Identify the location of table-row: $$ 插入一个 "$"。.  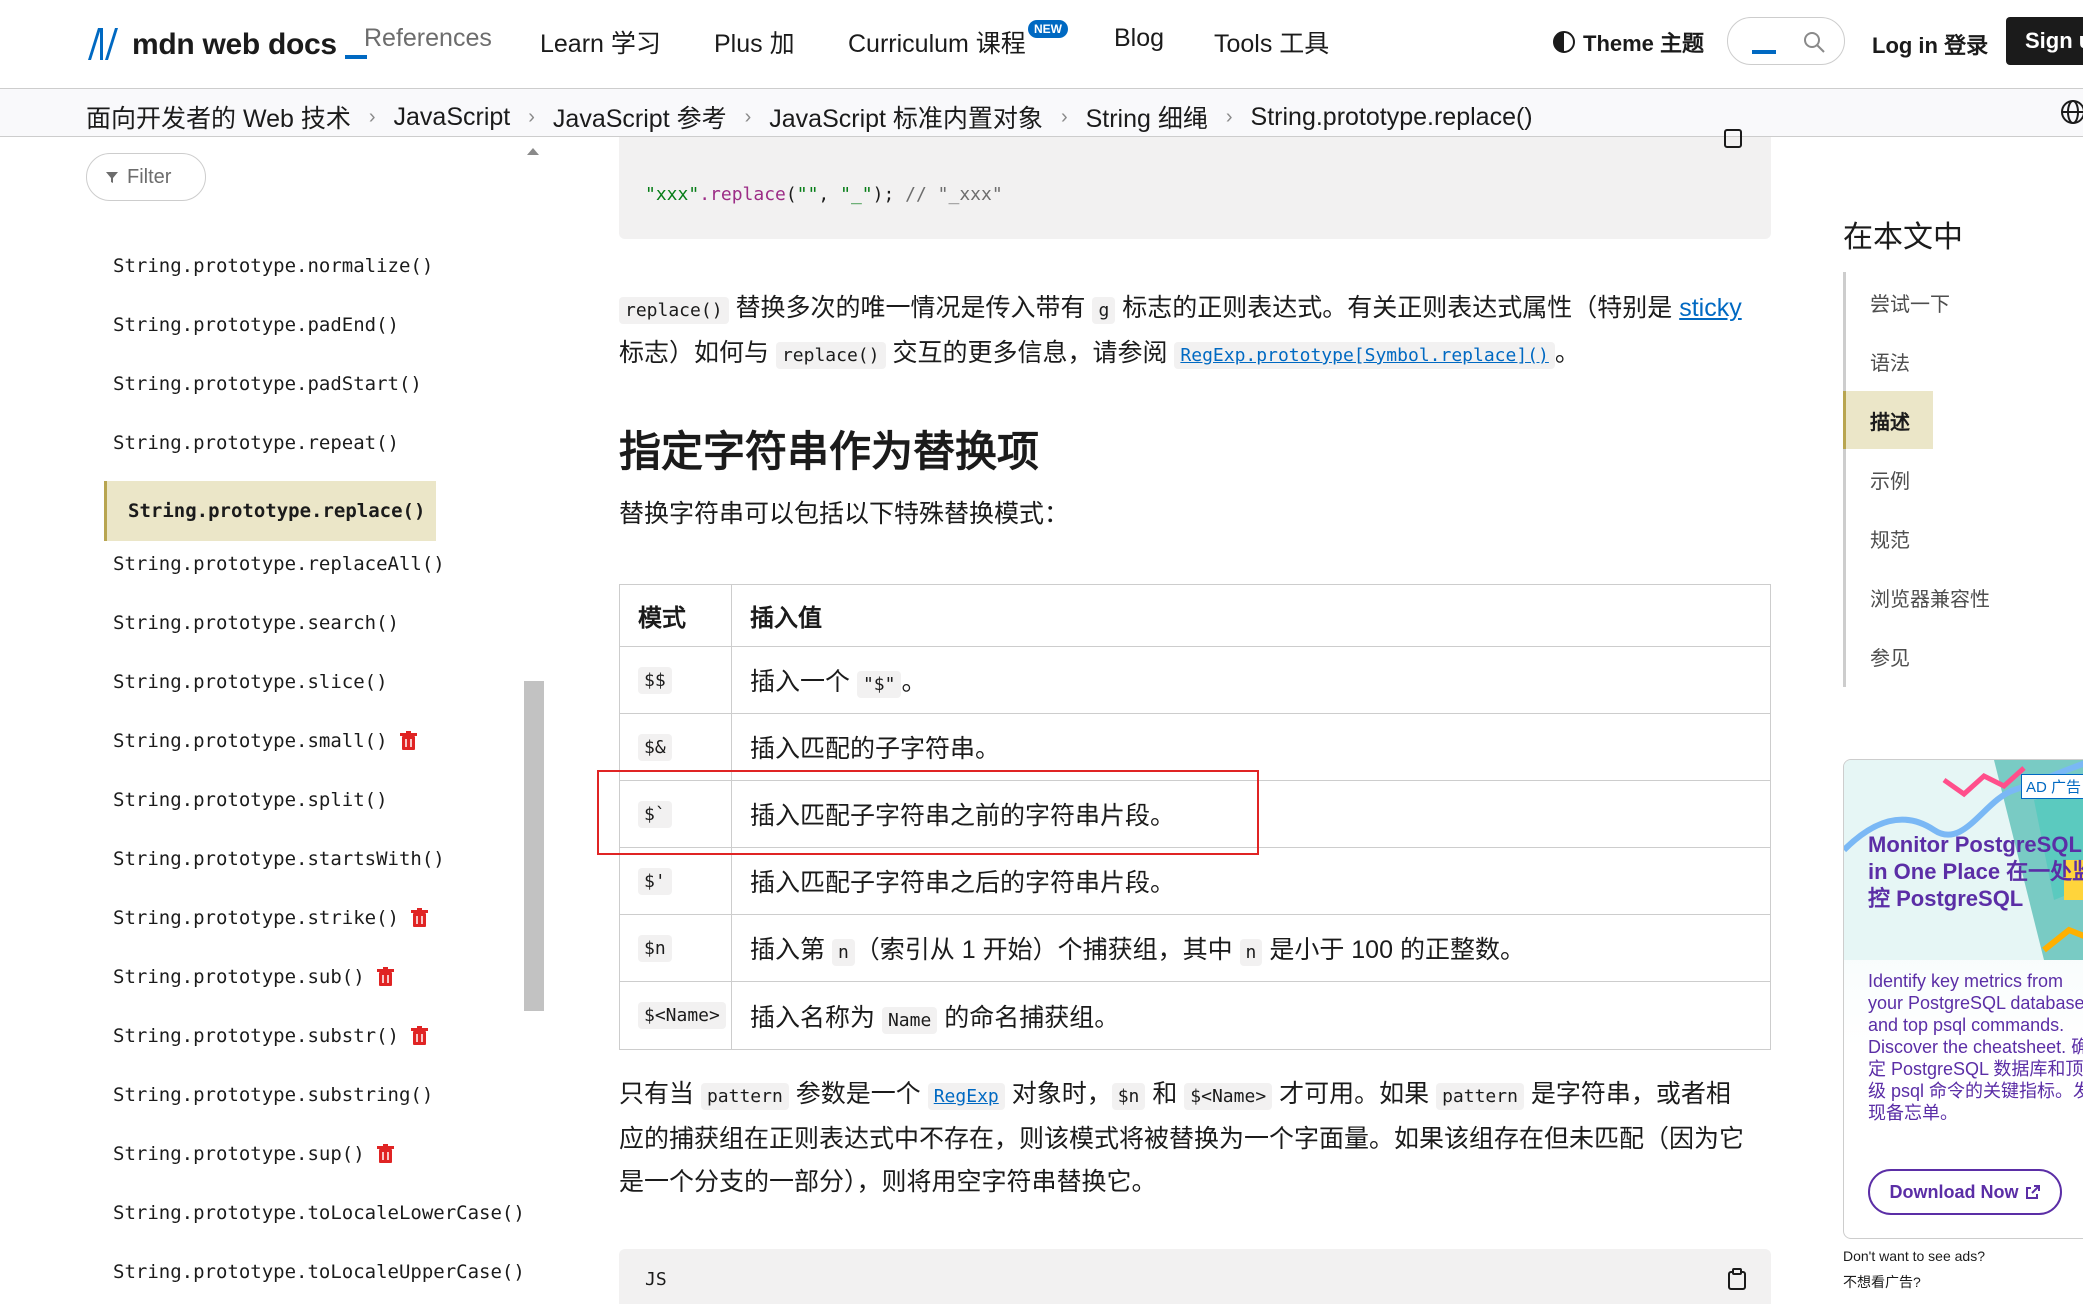
(1195, 680).